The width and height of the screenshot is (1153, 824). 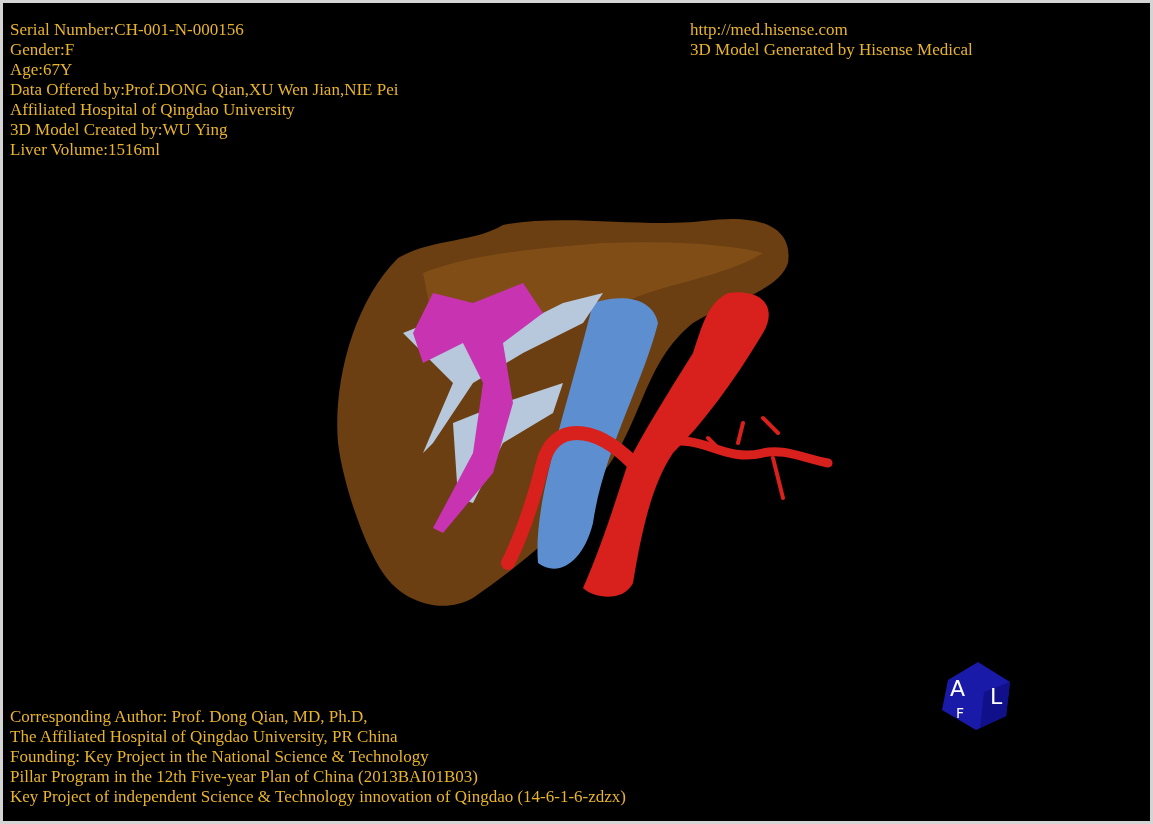 I want to click on info-line: Gender:F, so click(x=42, y=50).